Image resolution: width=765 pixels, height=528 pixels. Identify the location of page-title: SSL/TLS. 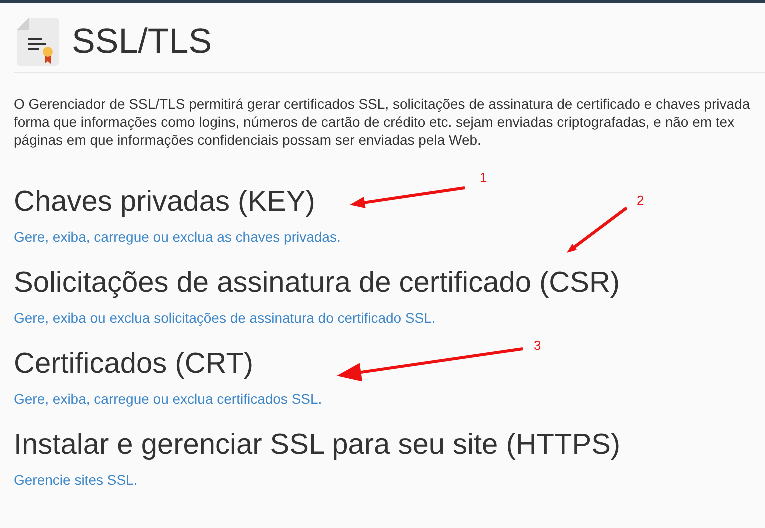
(142, 42).